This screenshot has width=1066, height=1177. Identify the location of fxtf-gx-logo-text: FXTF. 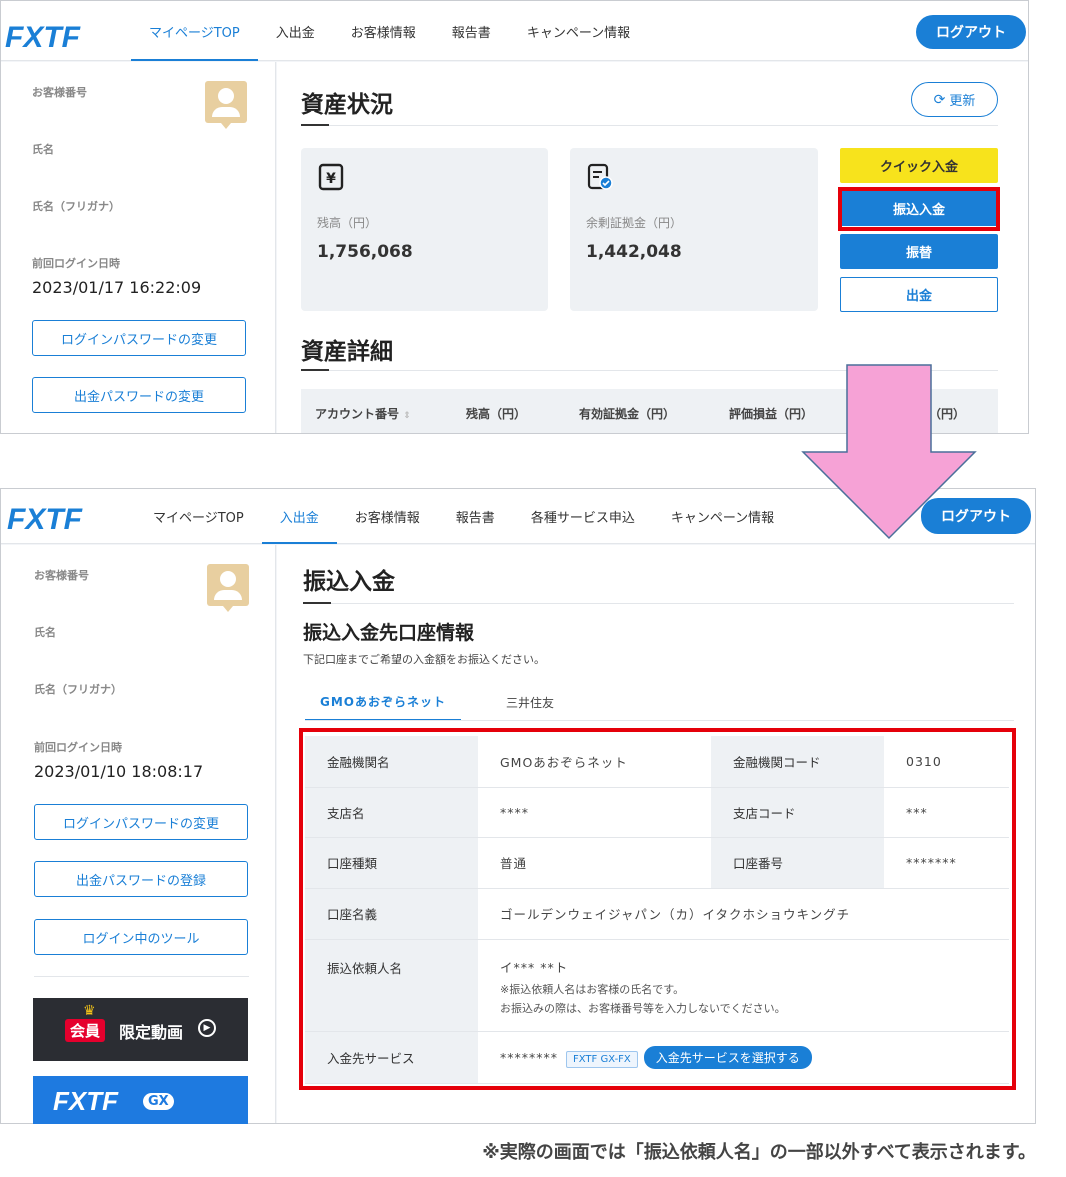
(85, 1101).